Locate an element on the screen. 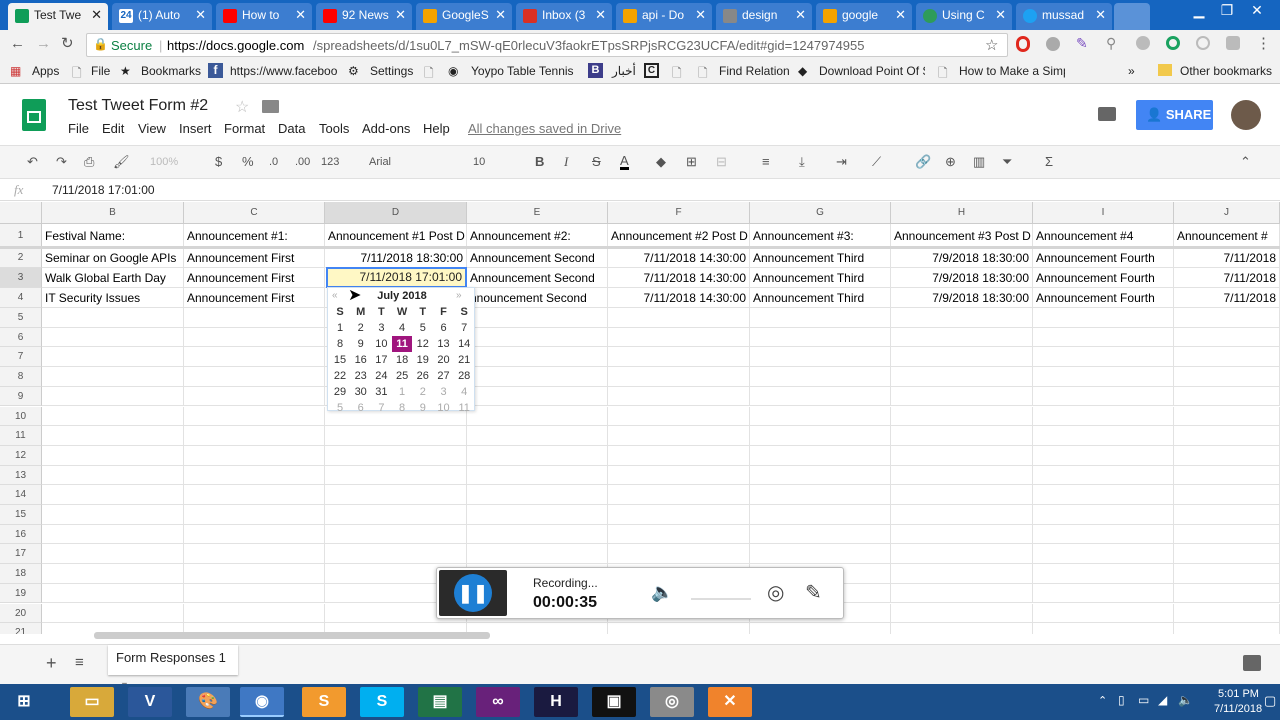 The width and height of the screenshot is (1280, 720). pause-button: ❚❚ is located at coordinates (473, 593).